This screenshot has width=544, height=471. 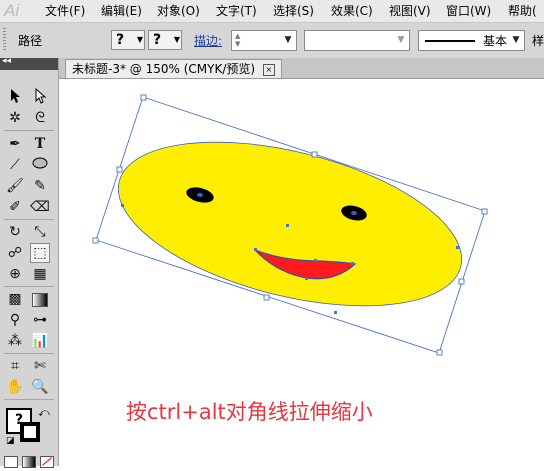 I want to click on stroke-swatch, so click(x=30, y=432).